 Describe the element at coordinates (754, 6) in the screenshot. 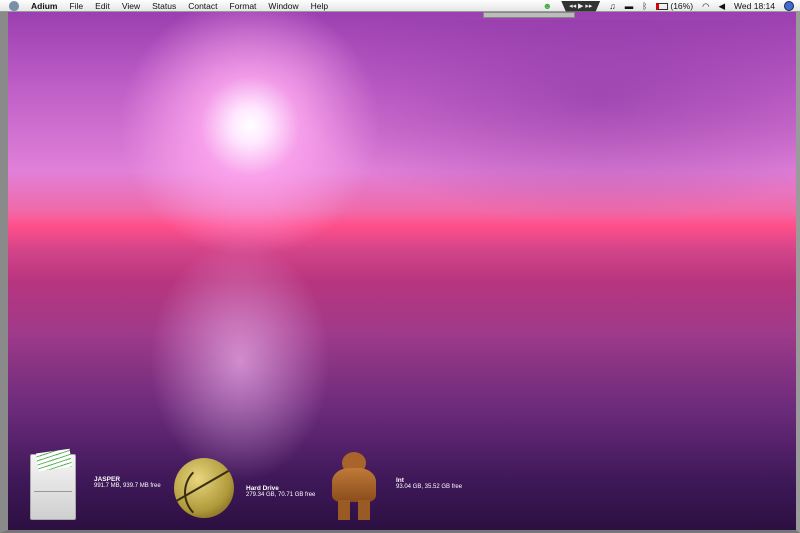

I see `clock: Wed 18:14` at that location.